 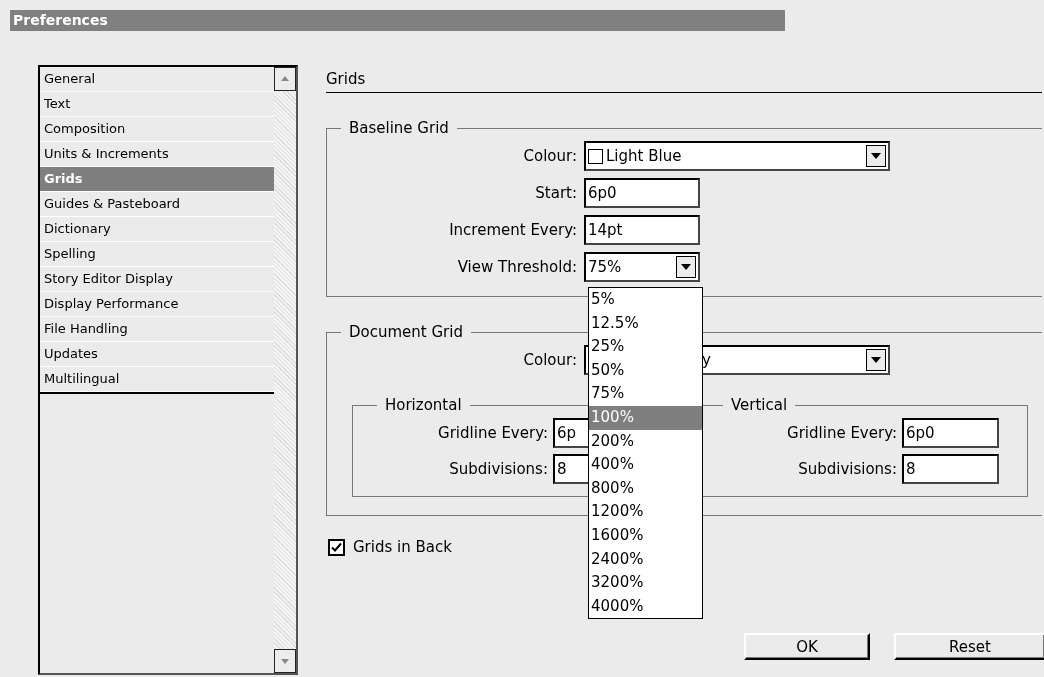 What do you see at coordinates (759, 405) in the screenshot?
I see `group-title: Vertical` at bounding box center [759, 405].